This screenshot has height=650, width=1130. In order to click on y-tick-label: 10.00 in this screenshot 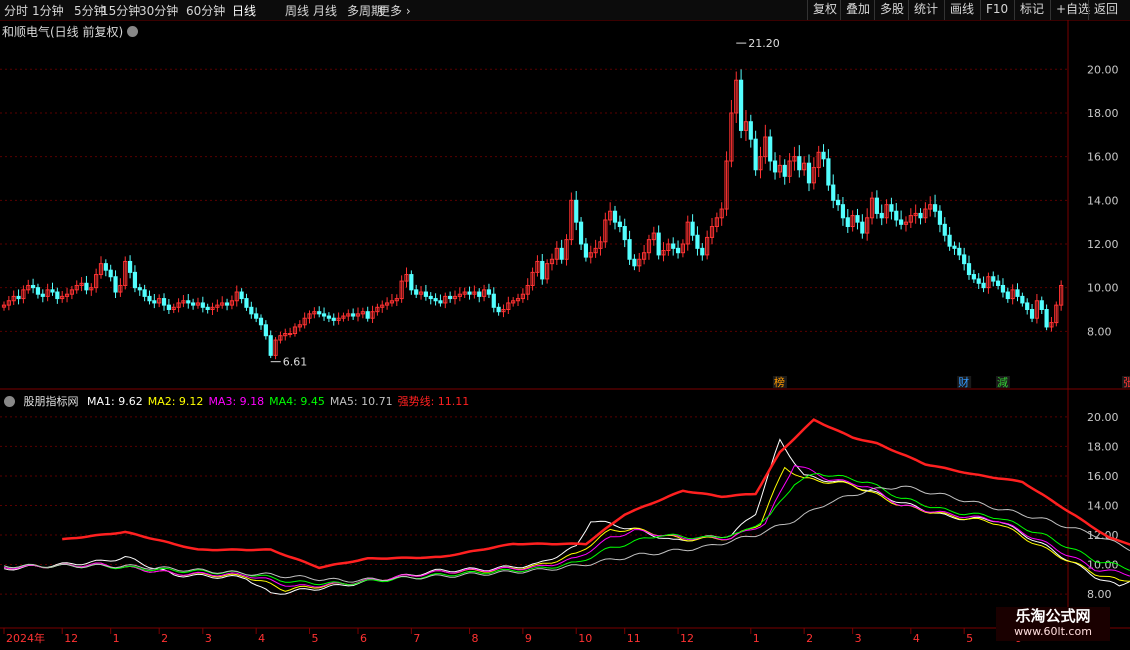, I will do `click(1103, 288)`.